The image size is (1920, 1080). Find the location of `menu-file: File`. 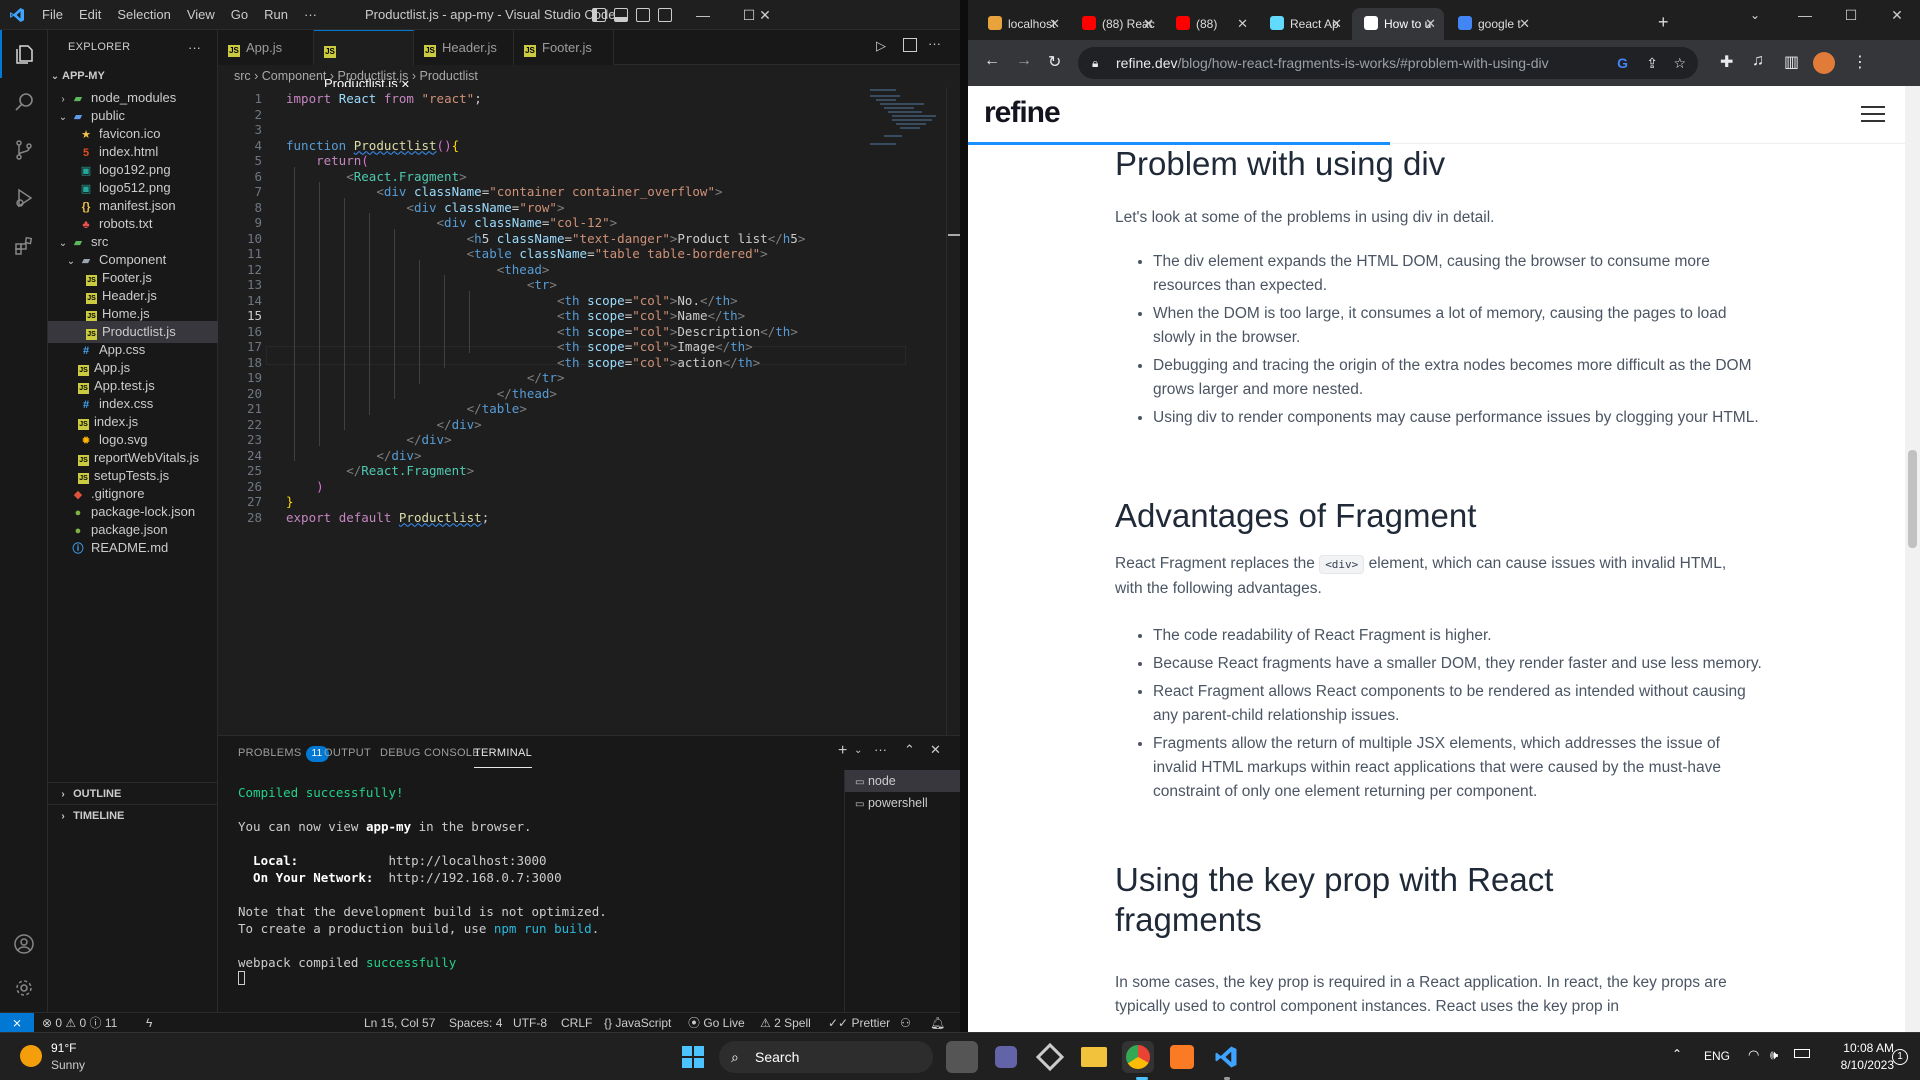

menu-file: File is located at coordinates (52, 15).